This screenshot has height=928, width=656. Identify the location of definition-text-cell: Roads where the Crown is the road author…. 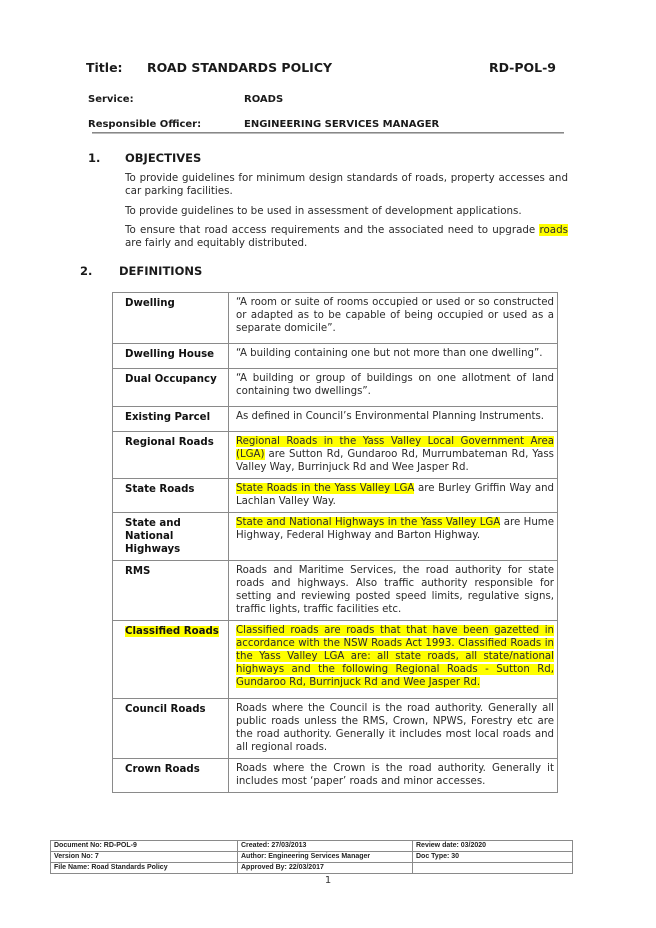
(393, 775).